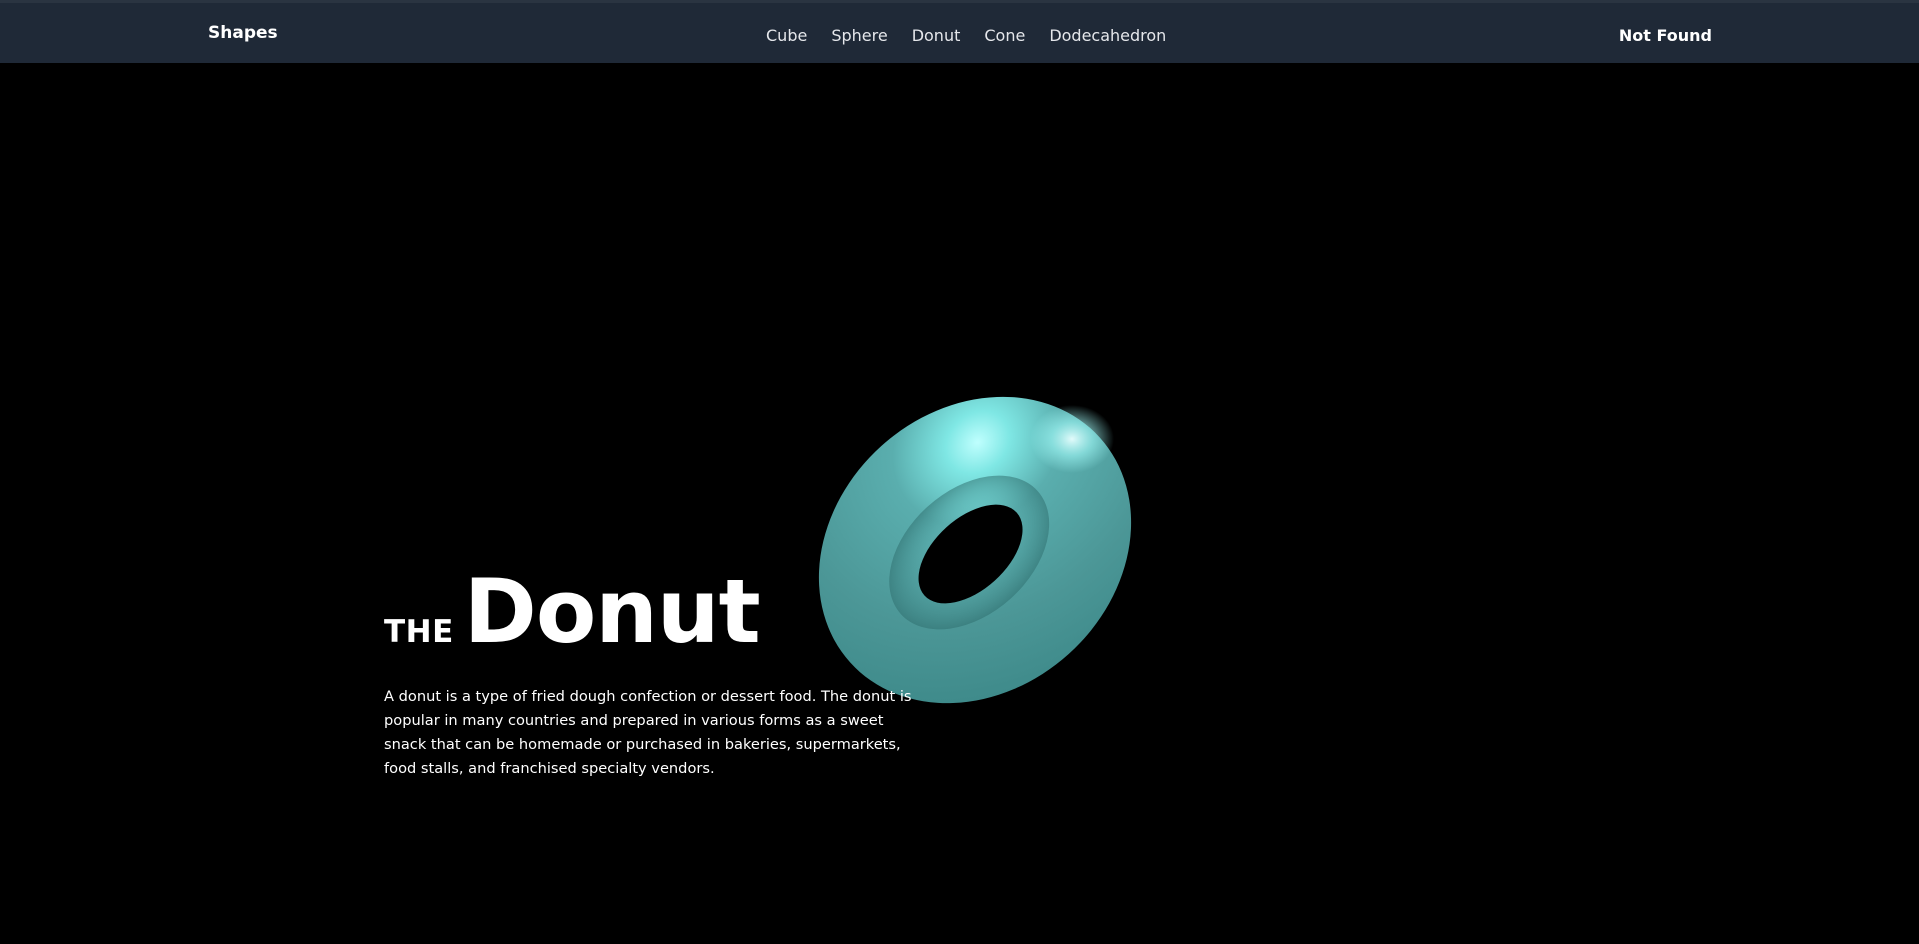 Image resolution: width=1919 pixels, height=944 pixels. Describe the element at coordinates (859, 35) in the screenshot. I see `nav-link-sphere: Sphere` at that location.